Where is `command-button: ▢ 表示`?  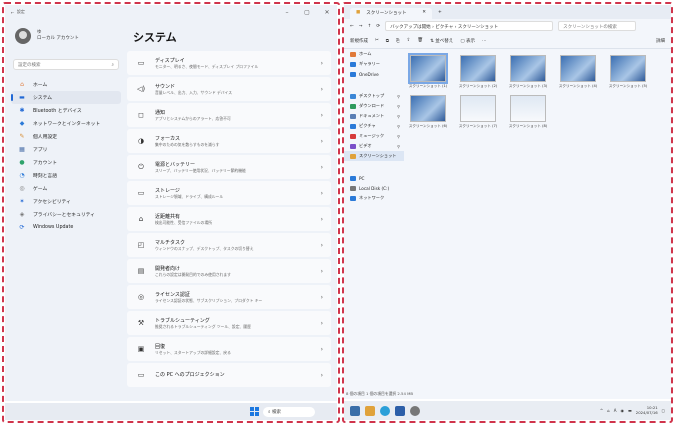
command-button: ▢ 表示 is located at coordinates (467, 41).